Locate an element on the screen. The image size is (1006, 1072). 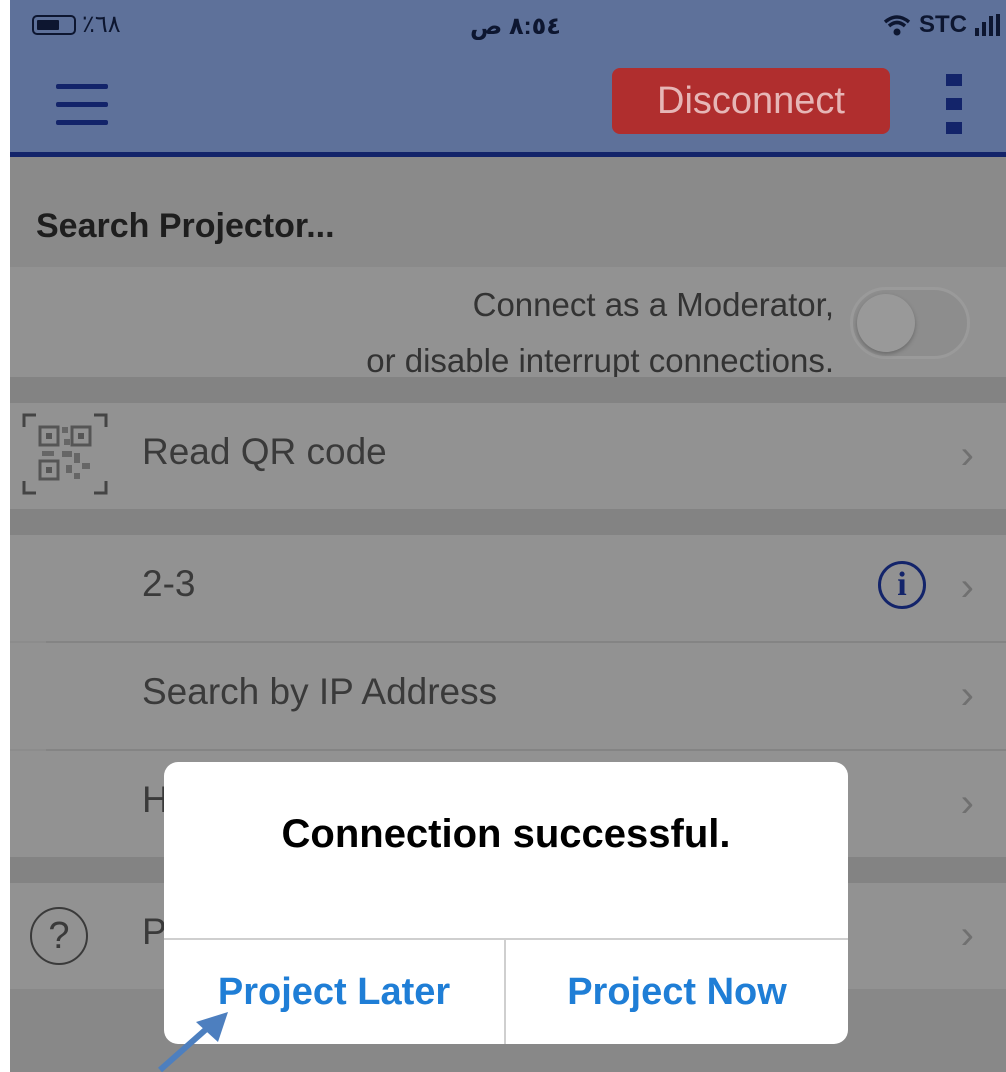
more-options-icon is located at coordinates (955, 106).